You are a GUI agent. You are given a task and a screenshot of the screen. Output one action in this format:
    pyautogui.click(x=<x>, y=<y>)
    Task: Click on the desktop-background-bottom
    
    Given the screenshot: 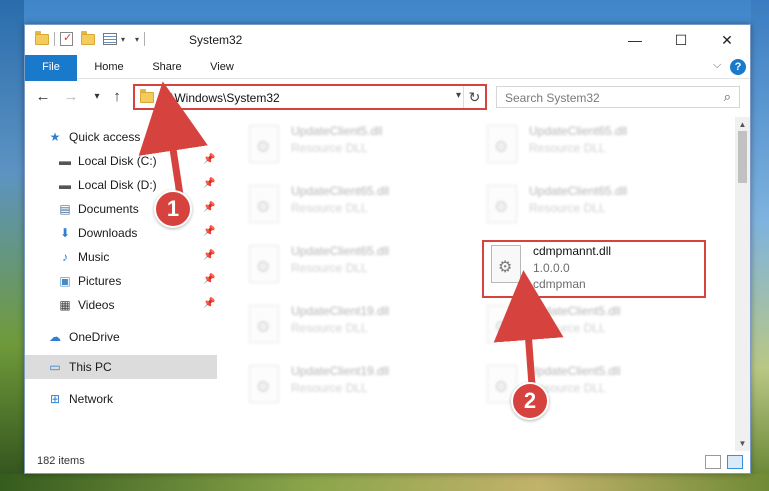 What is the action you would take?
    pyautogui.click(x=384, y=482)
    